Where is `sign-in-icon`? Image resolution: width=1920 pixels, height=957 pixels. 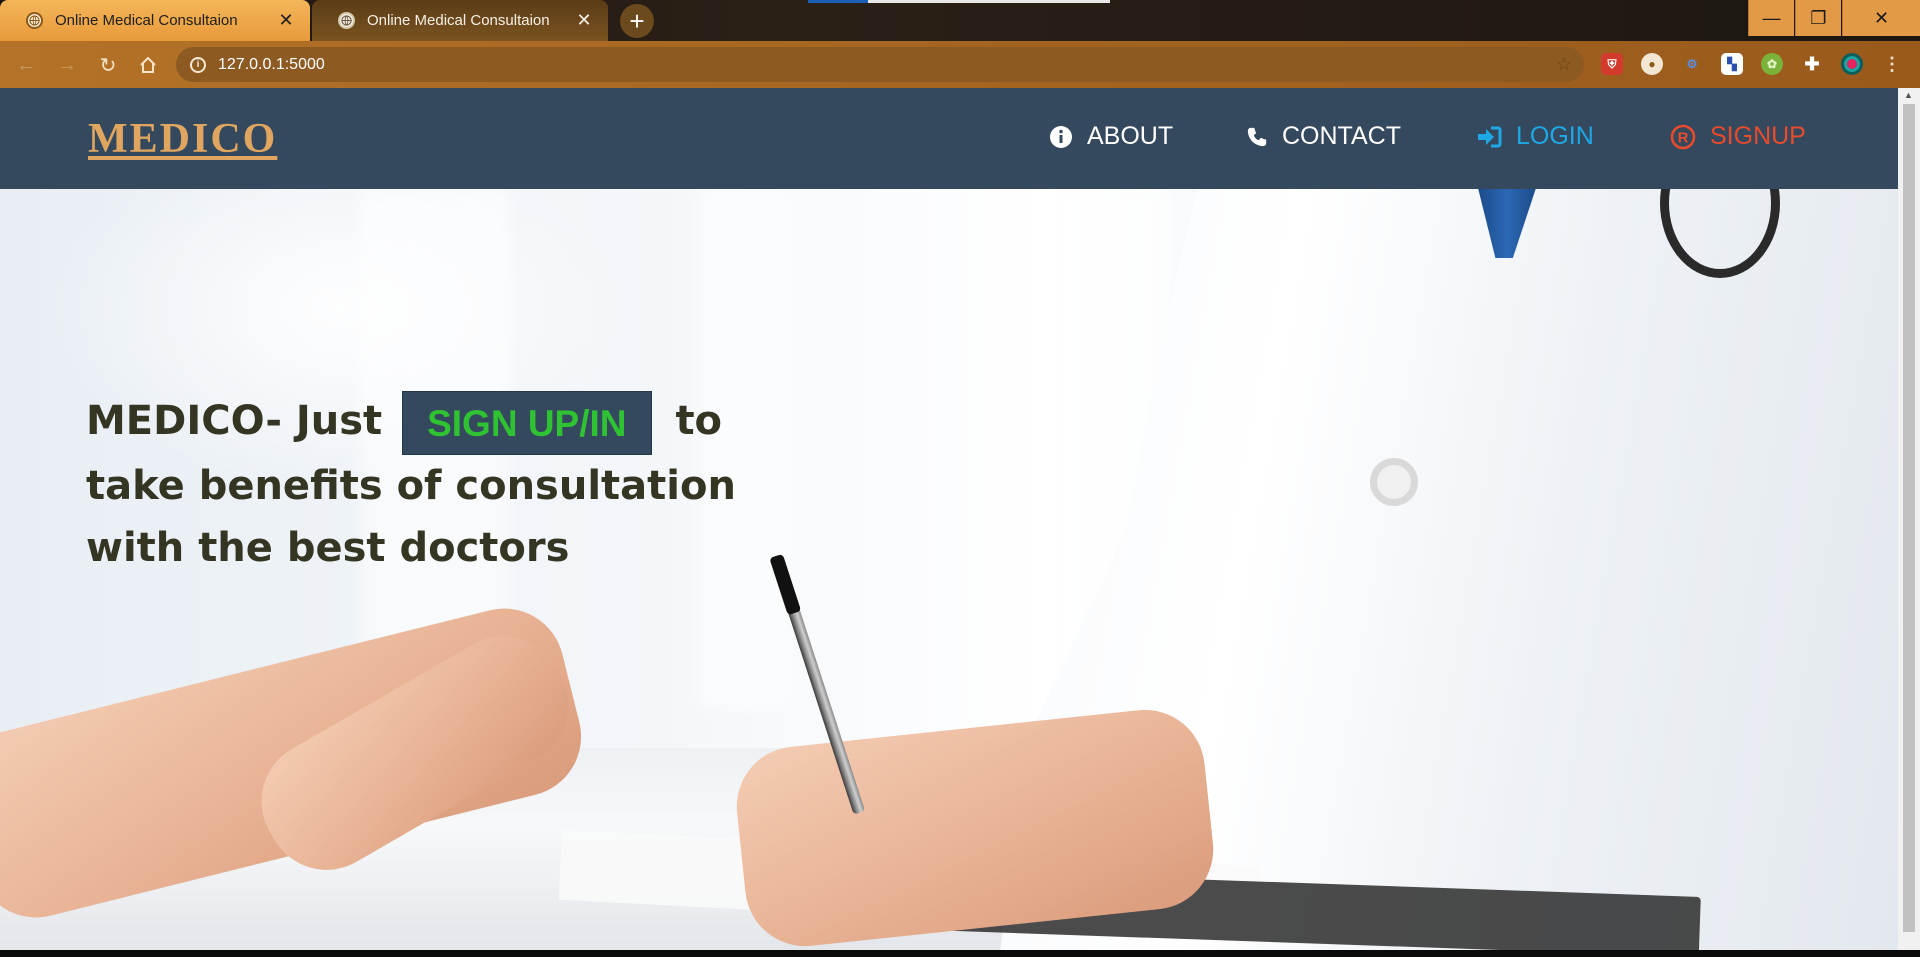
sign-in-icon is located at coordinates (1489, 137).